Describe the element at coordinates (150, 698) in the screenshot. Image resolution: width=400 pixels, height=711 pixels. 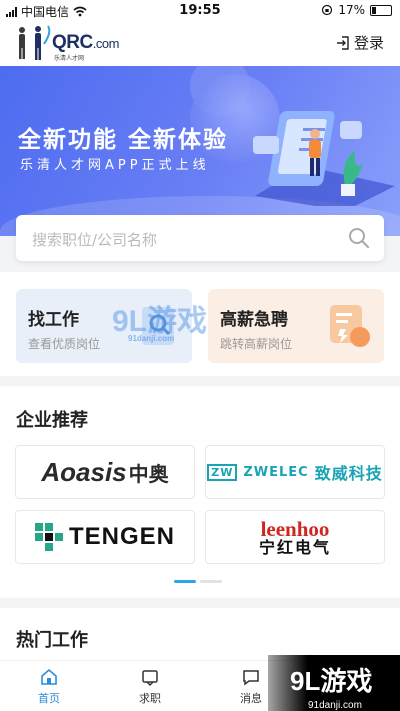
I see `tab-jobs-label: 求职` at that location.